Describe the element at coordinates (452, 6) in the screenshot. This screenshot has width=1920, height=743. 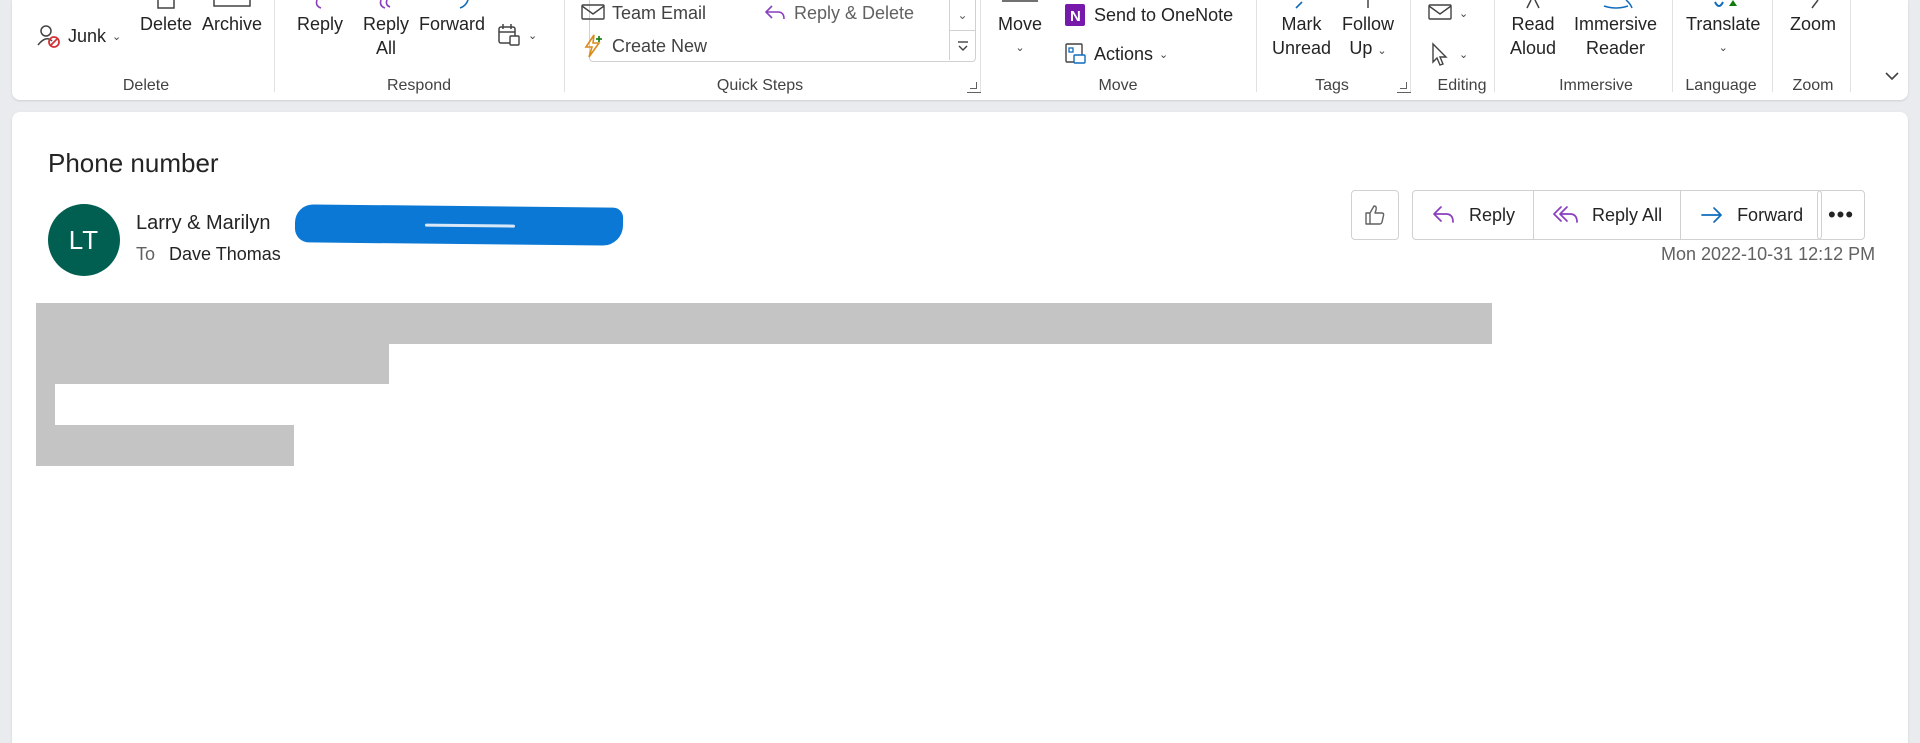
I see `forward-icon` at that location.